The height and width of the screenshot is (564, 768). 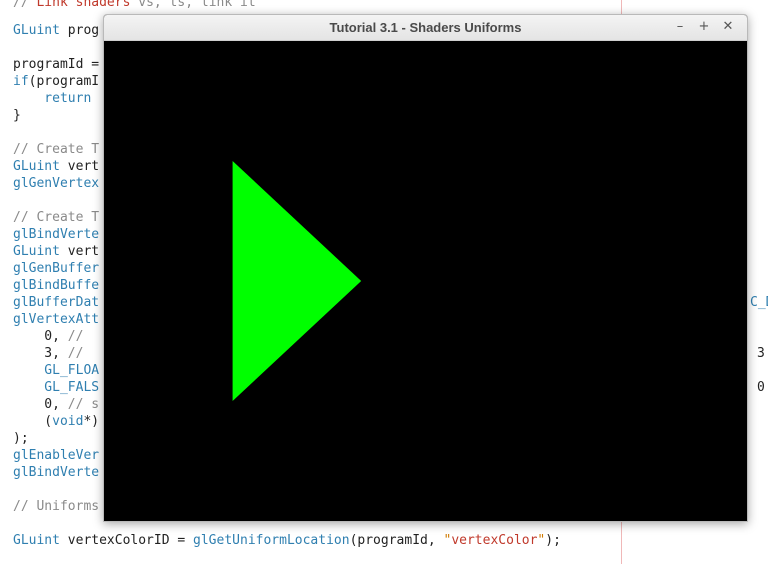 I want to click on code-token: Link, so click(x=52, y=5).